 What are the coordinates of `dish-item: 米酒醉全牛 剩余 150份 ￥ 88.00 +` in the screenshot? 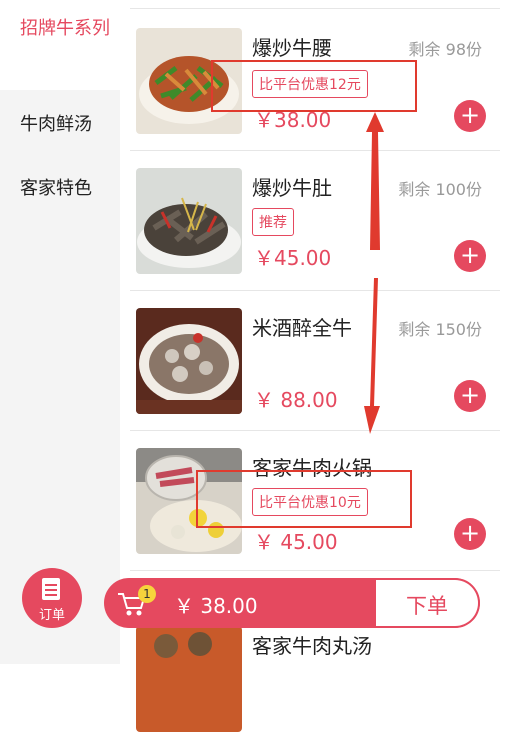 It's located at (310, 368).